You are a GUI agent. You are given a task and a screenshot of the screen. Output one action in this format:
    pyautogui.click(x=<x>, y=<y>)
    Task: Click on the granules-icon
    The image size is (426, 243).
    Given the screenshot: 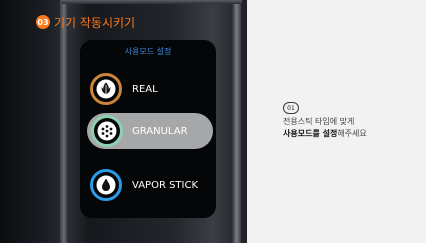 What is the action you would take?
    pyautogui.click(x=107, y=131)
    